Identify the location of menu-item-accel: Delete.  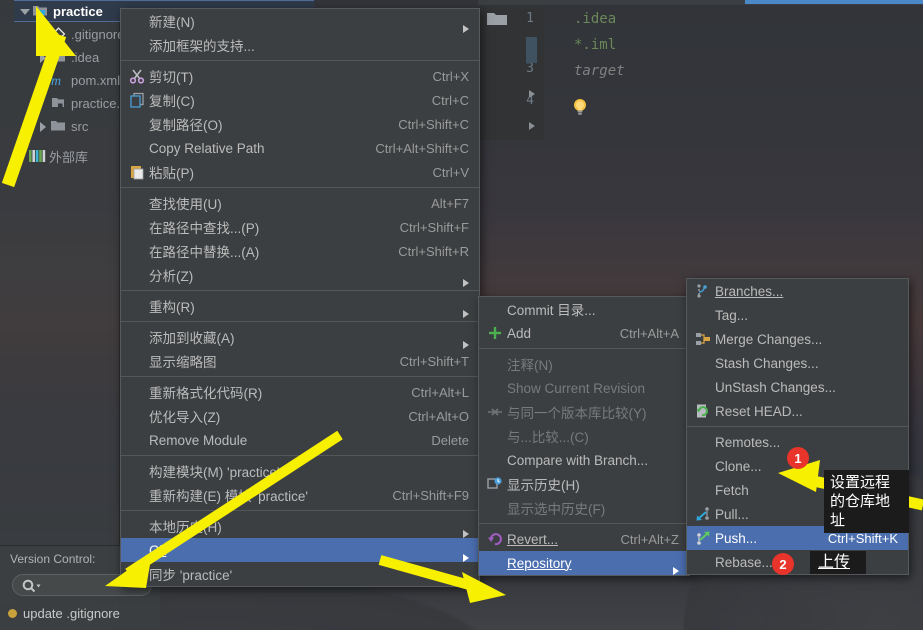
(450, 440).